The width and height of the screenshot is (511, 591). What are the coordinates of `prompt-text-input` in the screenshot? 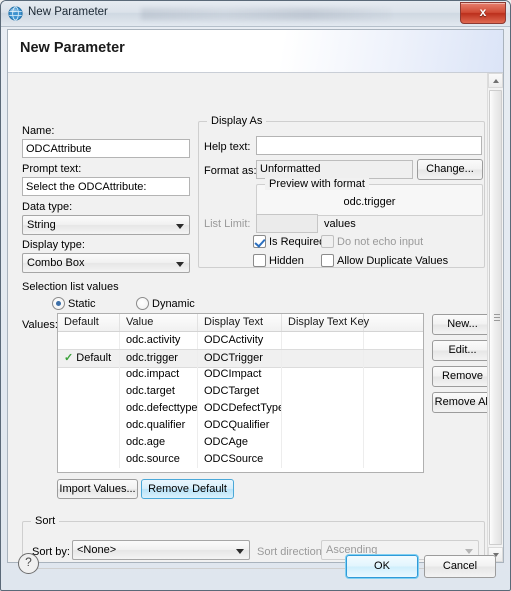 It's located at (106, 186).